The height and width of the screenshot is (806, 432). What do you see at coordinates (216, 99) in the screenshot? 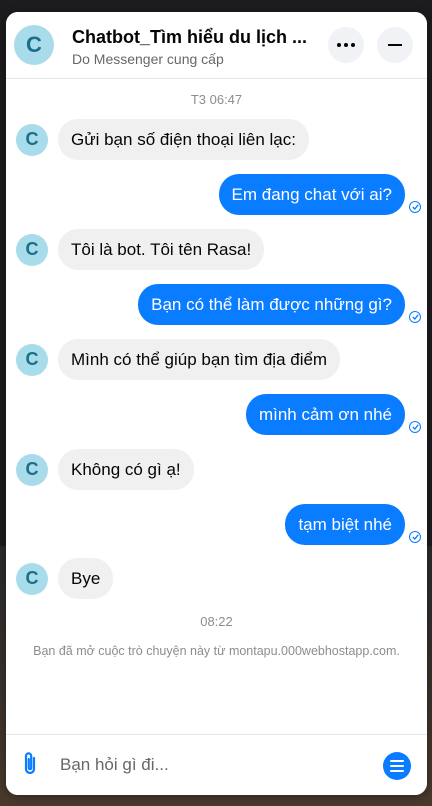
I see `message-timestamp: T3 06:47` at bounding box center [216, 99].